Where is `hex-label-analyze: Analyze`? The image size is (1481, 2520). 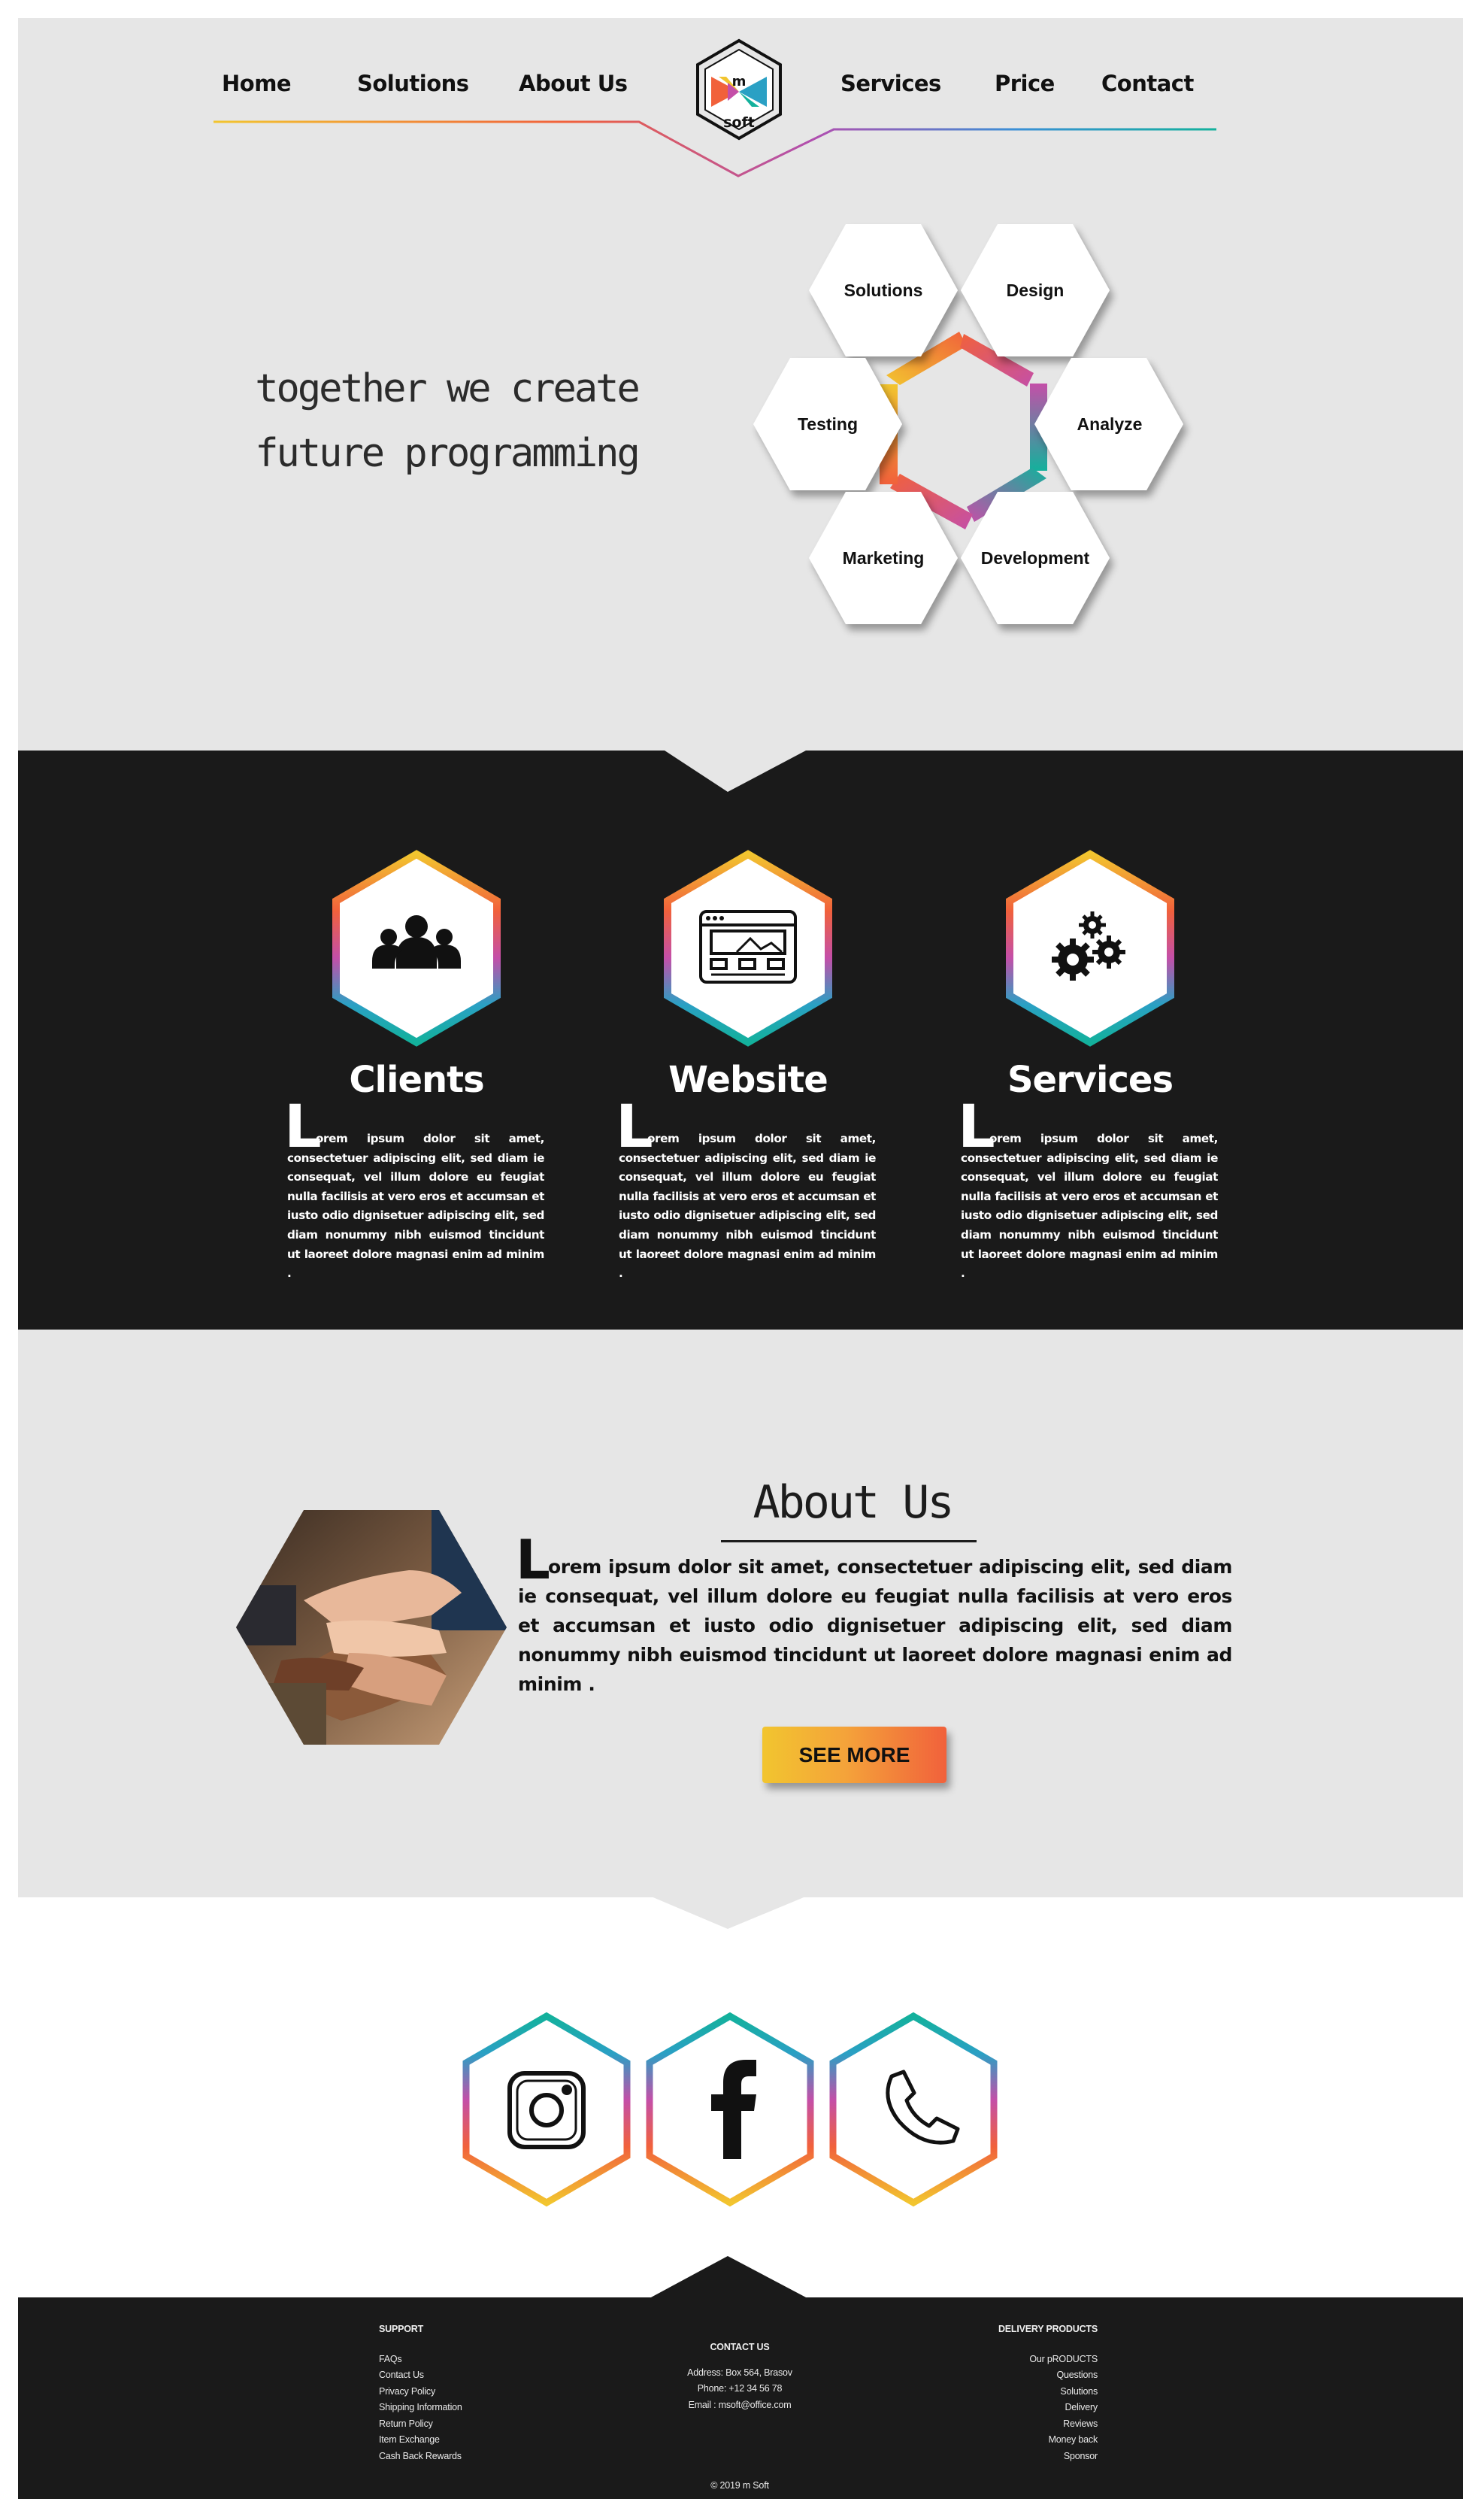
hex-label-analyze: Analyze is located at coordinates (1110, 424).